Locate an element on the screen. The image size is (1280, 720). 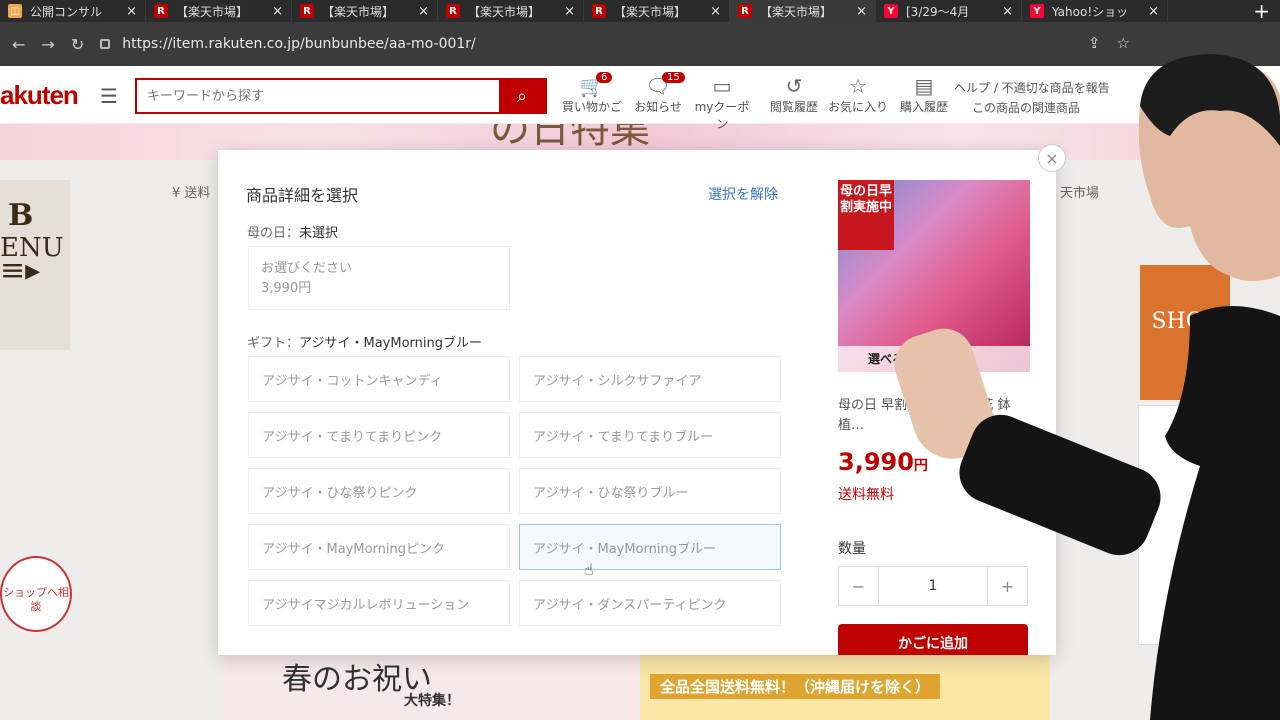
hand-cursor-icon: ☝ is located at coordinates (589, 569).